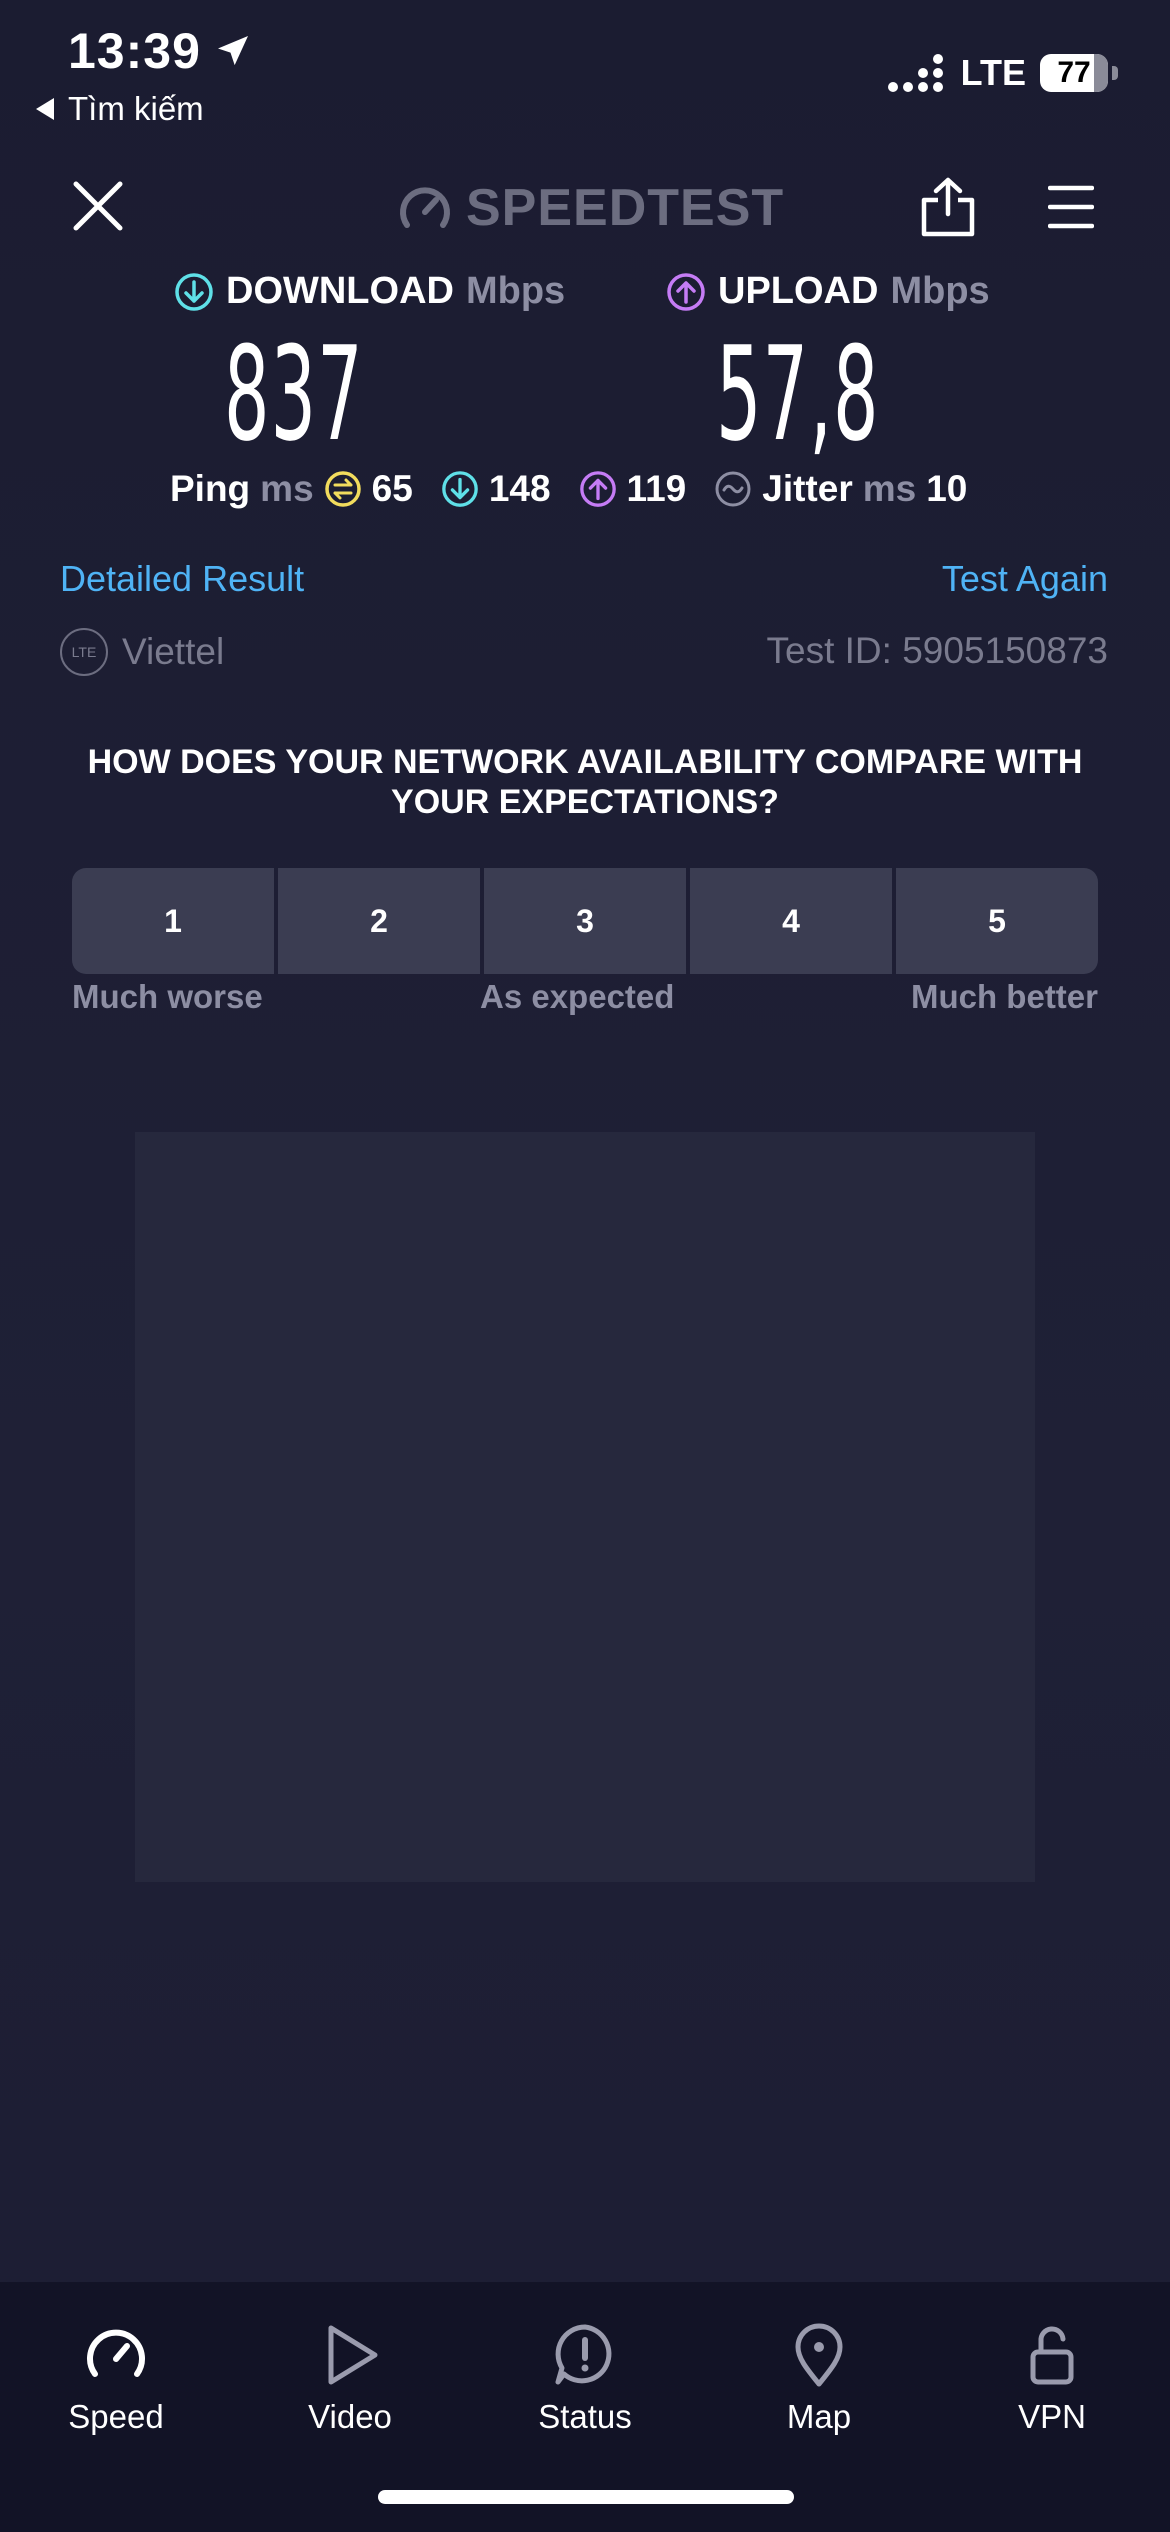  I want to click on download-value: 837, so click(294, 394).